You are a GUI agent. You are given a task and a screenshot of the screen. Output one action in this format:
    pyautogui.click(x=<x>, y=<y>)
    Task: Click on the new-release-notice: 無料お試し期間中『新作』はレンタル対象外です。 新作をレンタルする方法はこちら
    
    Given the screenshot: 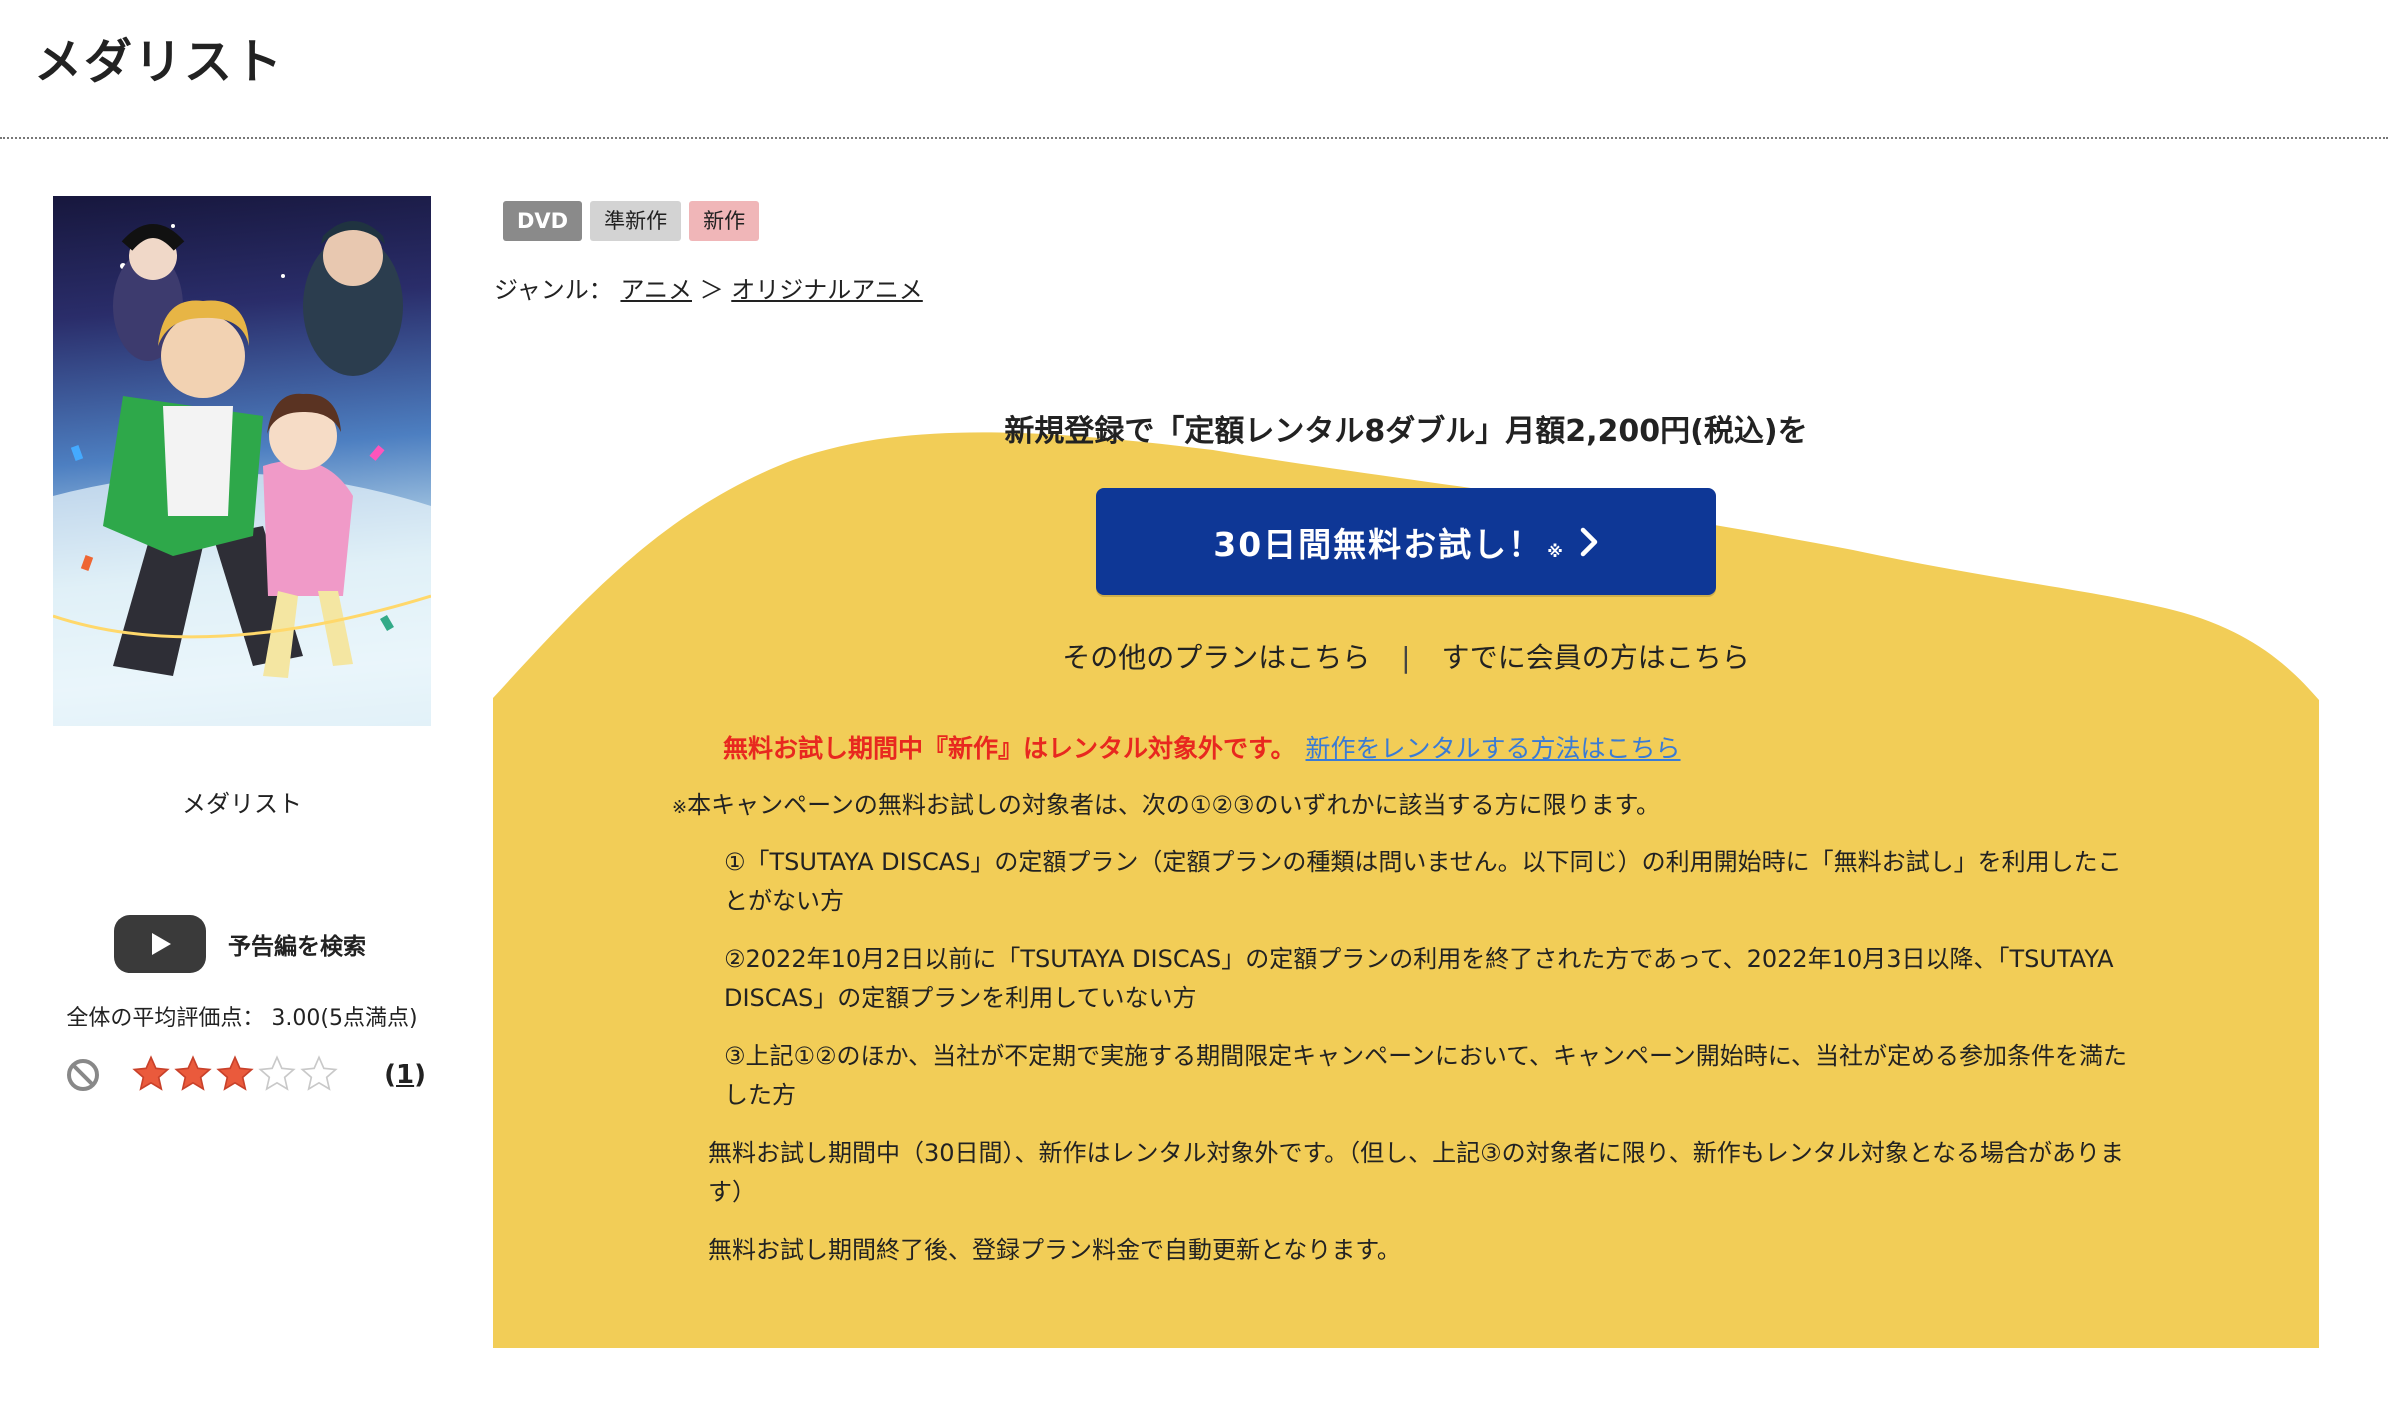 What is the action you would take?
    pyautogui.click(x=1202, y=747)
    